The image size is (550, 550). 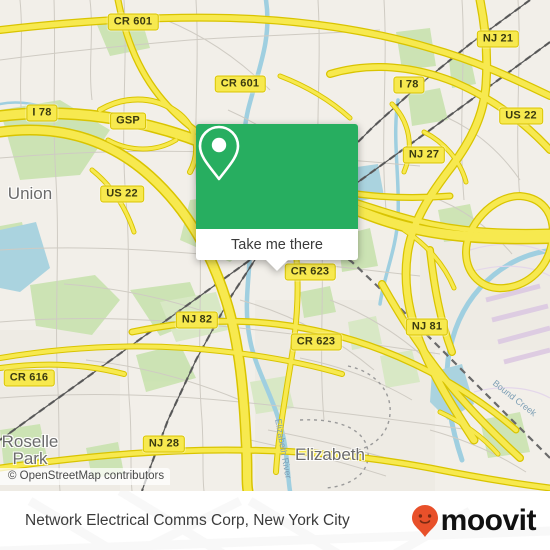 I want to click on route-shield: NJ 21, so click(x=498, y=39).